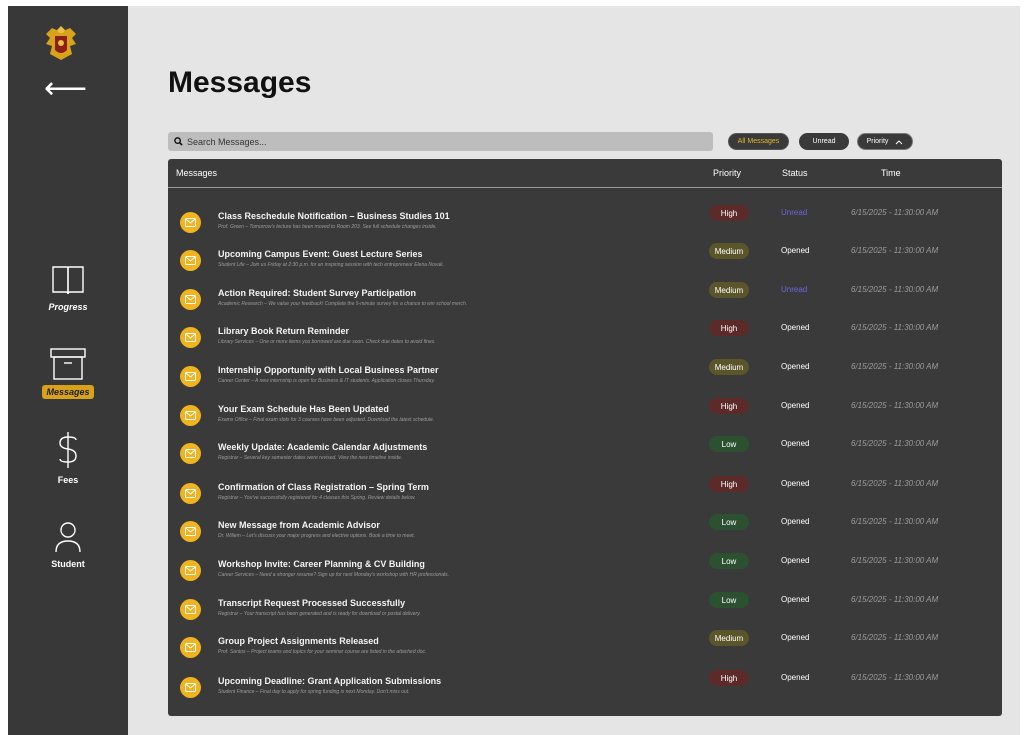  What do you see at coordinates (885, 141) in the screenshot?
I see `filter-priority-dropdown: Priority` at bounding box center [885, 141].